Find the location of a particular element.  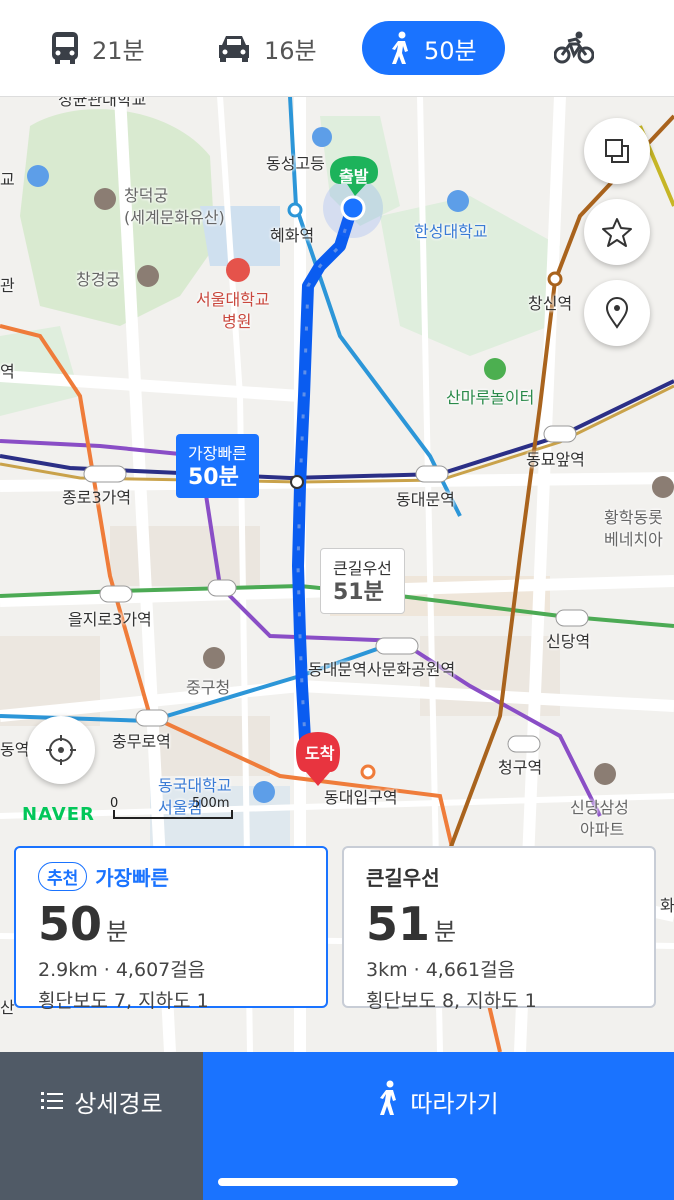

mode-transit-tab: 21분 is located at coordinates (97, 48).